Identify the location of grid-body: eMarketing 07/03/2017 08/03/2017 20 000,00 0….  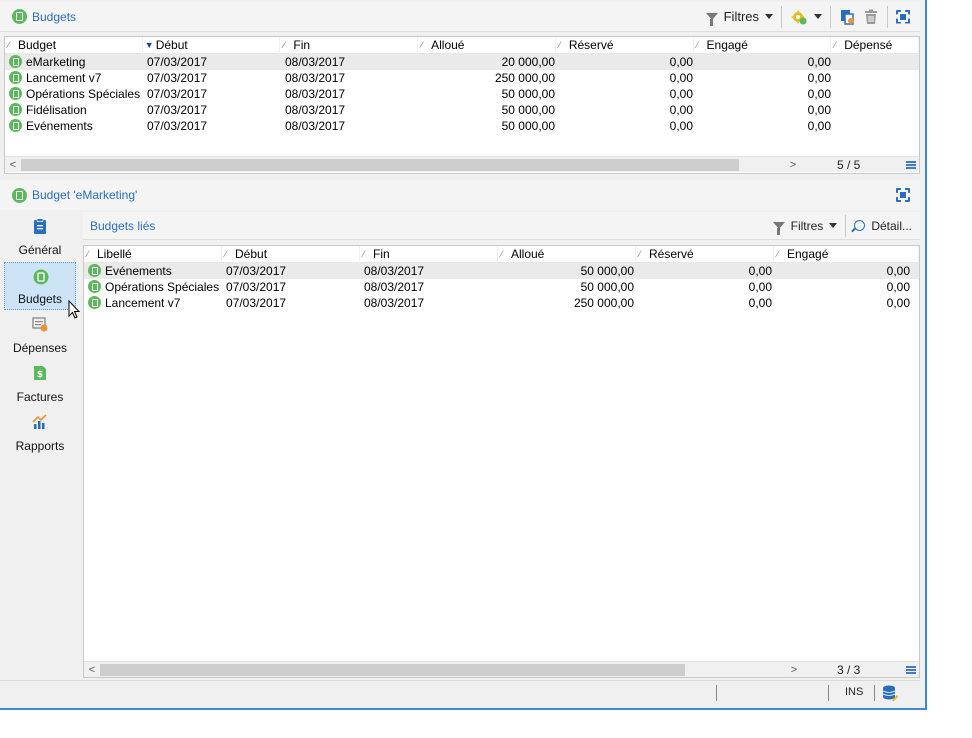
(462, 94).